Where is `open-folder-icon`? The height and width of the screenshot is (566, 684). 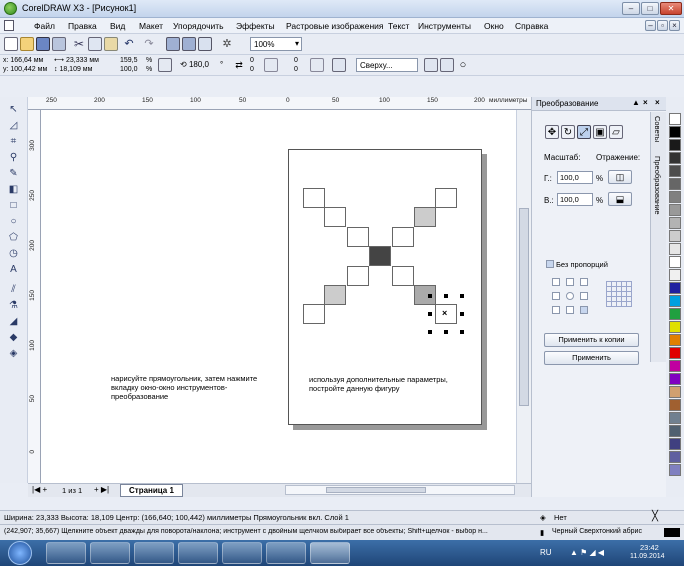 open-folder-icon is located at coordinates (27, 44).